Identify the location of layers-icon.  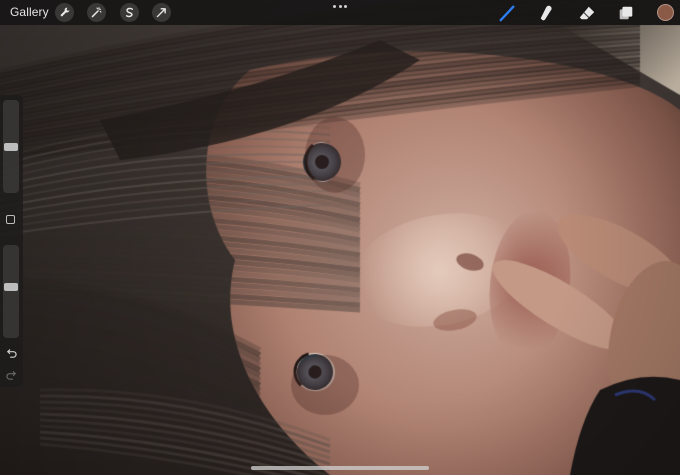
(626, 13).